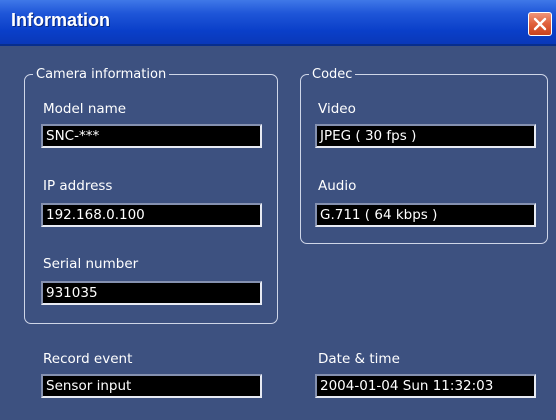 Image resolution: width=556 pixels, height=420 pixels. I want to click on close-button, so click(540, 24).